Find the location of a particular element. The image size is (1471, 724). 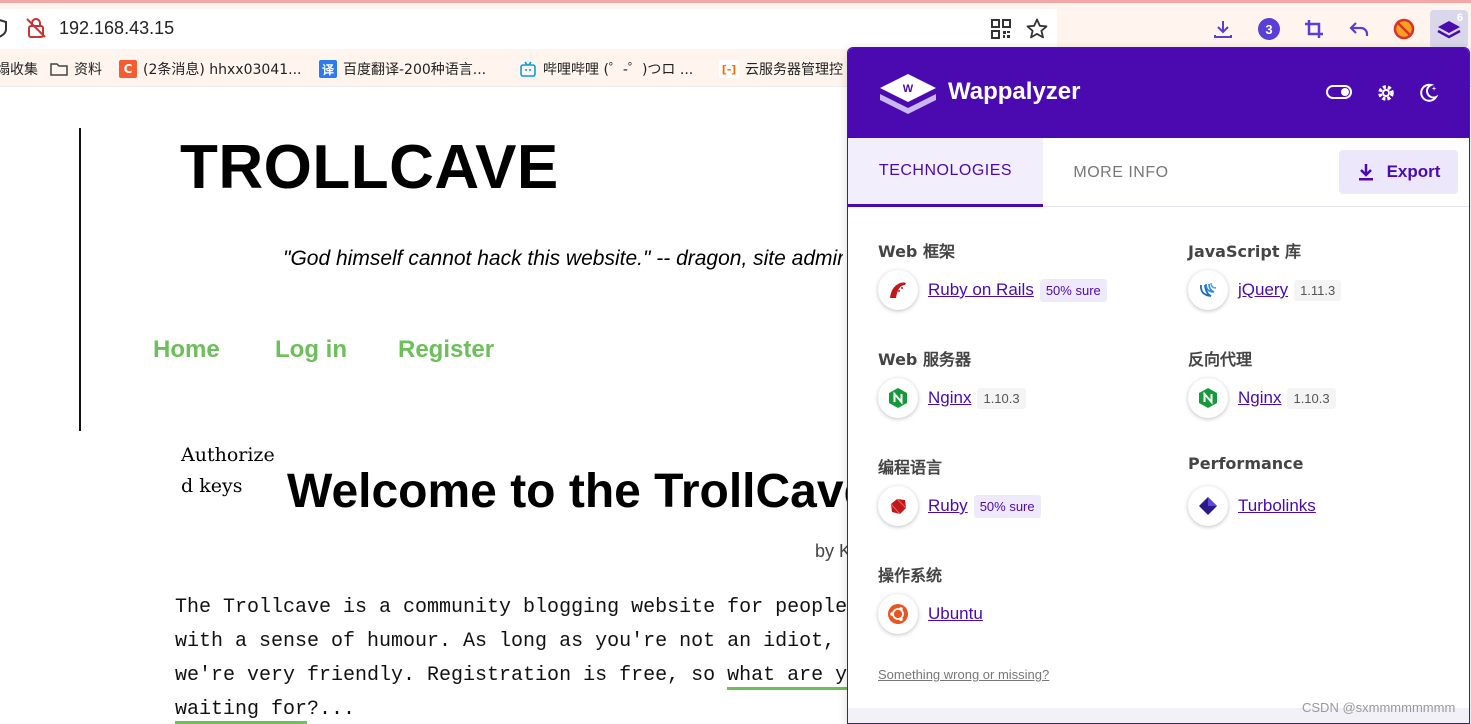

site-title: TROLLCAVE is located at coordinates (369, 167).